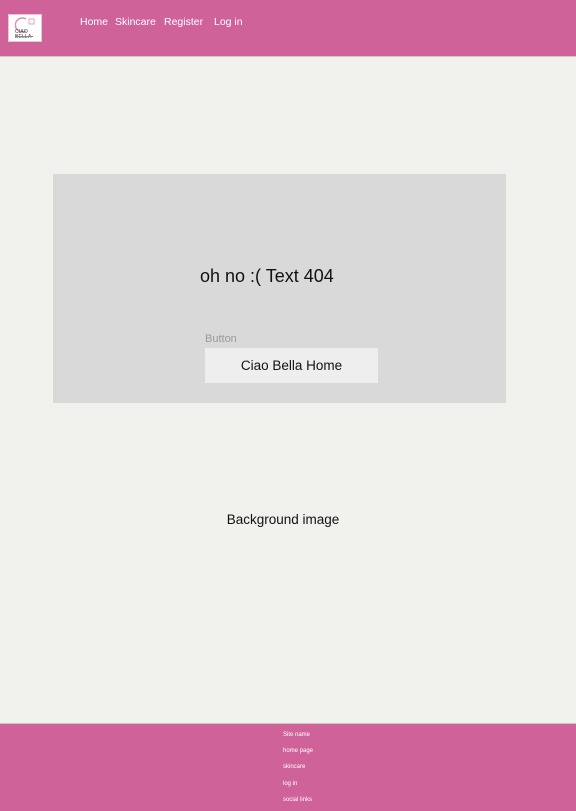 The height and width of the screenshot is (811, 576). I want to click on site-header: CIAO BELLA Home Skincare Register Log in, so click(288, 28).